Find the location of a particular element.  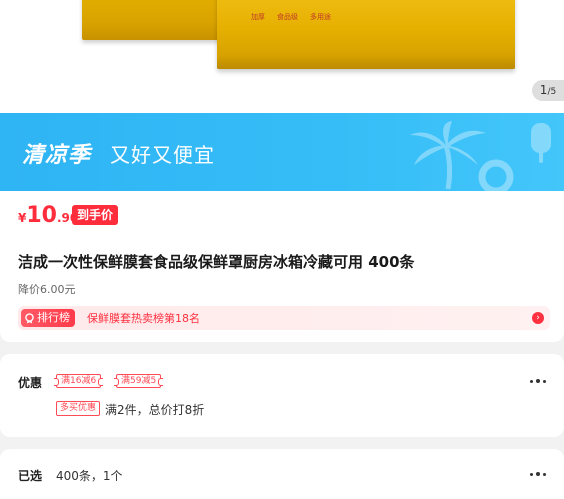

selected-label: 已选 is located at coordinates (30, 476).